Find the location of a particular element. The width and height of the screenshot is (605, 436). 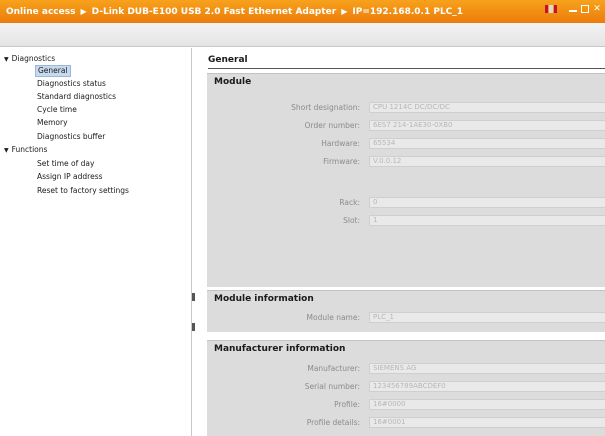

nav-item-cycle-time: Cycle time is located at coordinates (57, 110).